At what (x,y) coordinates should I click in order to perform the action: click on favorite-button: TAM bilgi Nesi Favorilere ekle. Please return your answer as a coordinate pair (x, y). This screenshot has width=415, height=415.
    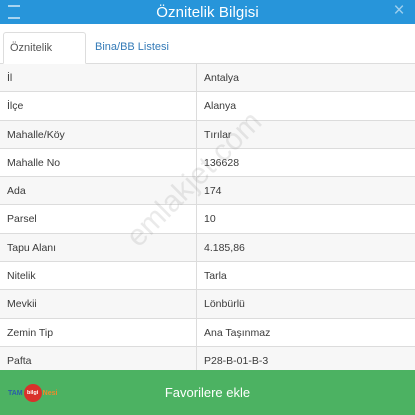
    Looking at the image, I should click on (207, 392).